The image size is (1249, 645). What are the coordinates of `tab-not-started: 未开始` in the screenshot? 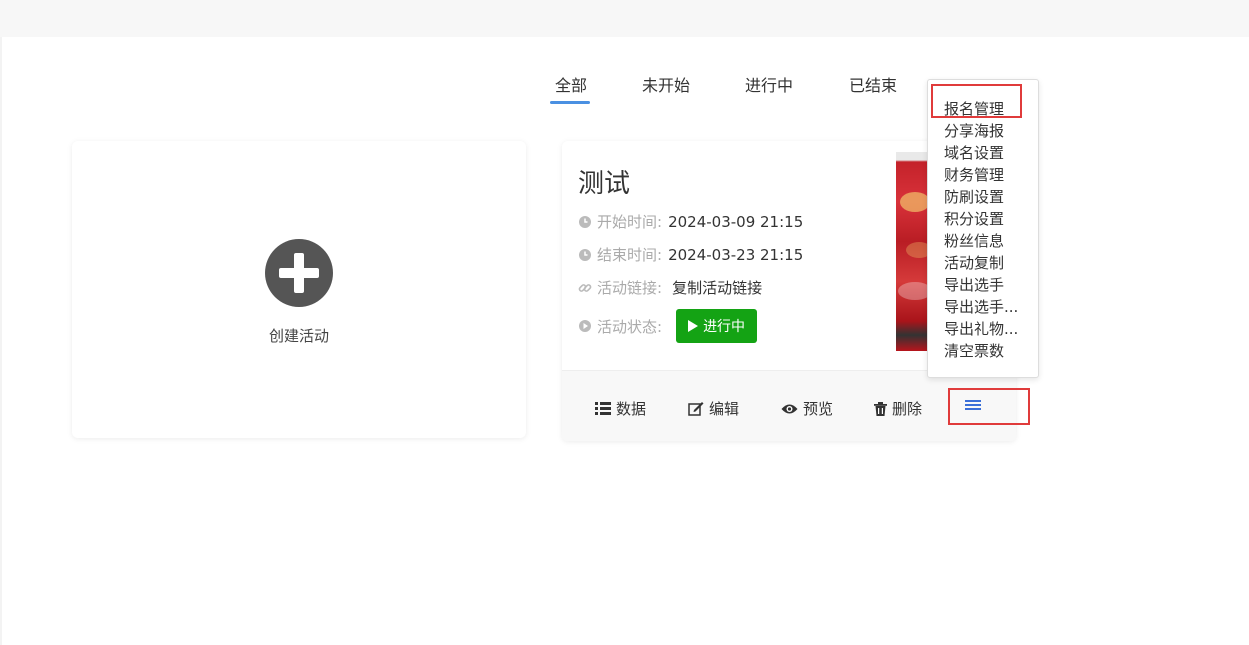 It's located at (666, 84).